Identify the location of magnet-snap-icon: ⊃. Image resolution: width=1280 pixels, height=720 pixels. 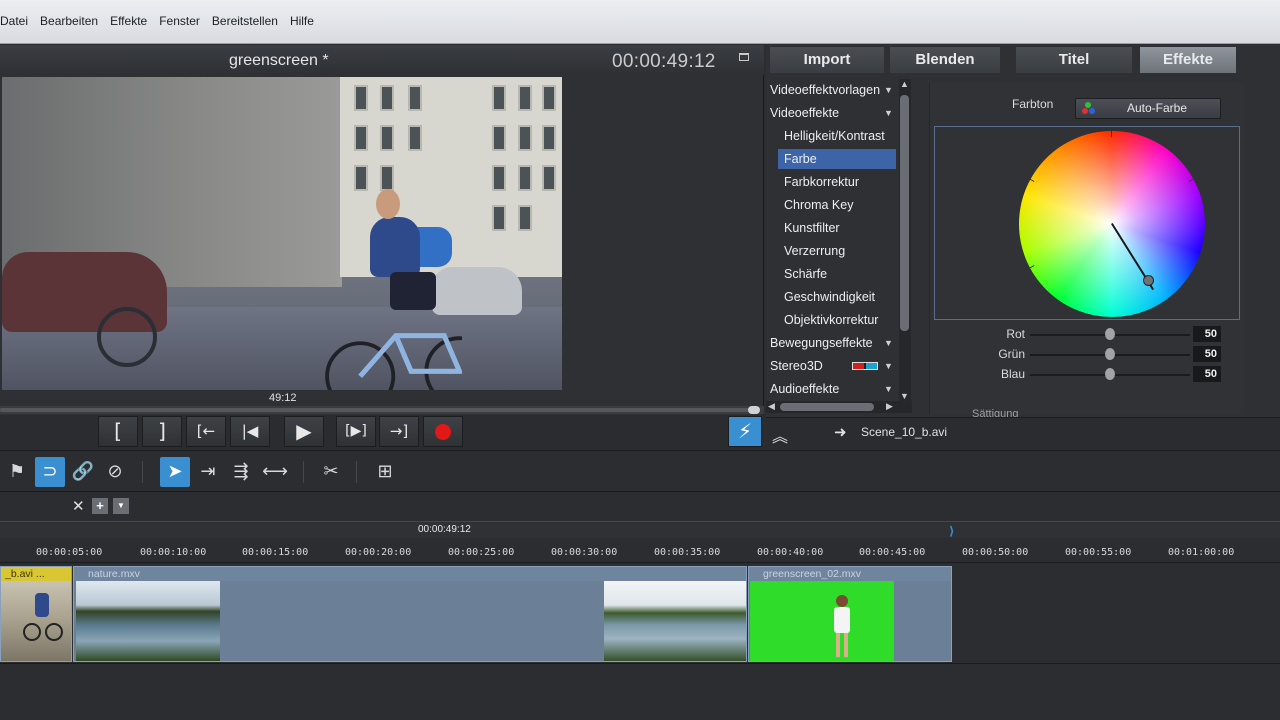
(50, 472).